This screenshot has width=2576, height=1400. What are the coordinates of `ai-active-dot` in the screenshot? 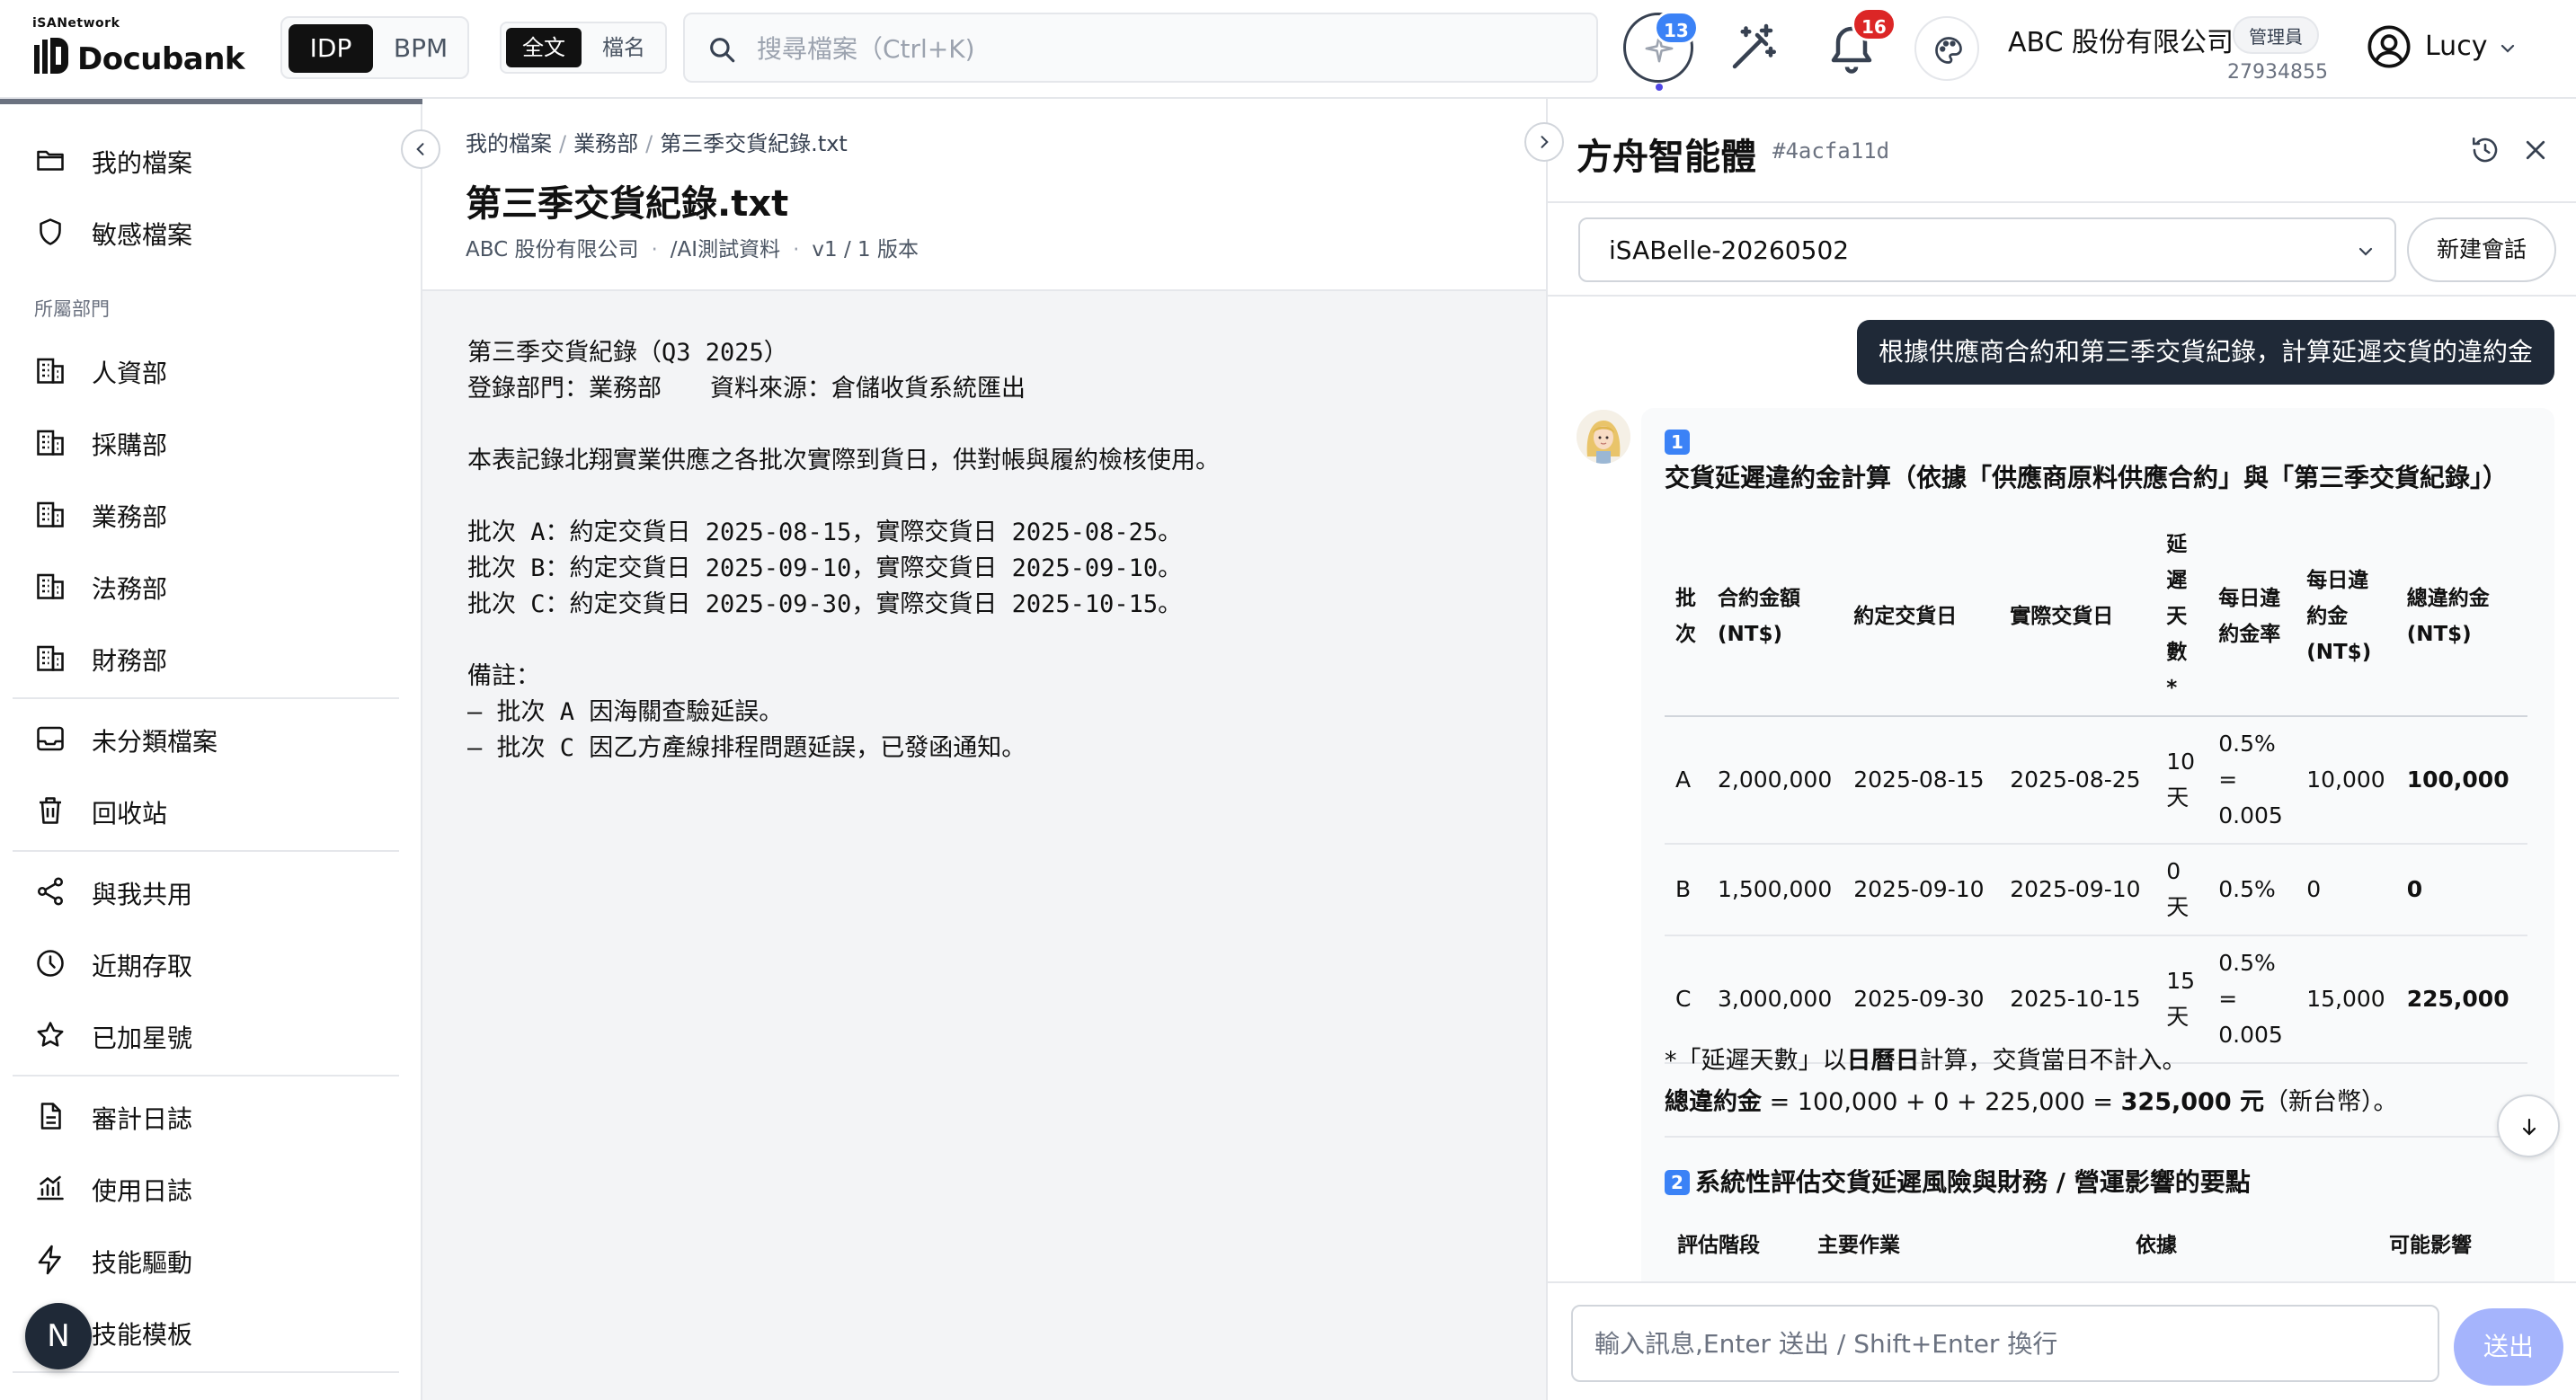 It's located at (1659, 87).